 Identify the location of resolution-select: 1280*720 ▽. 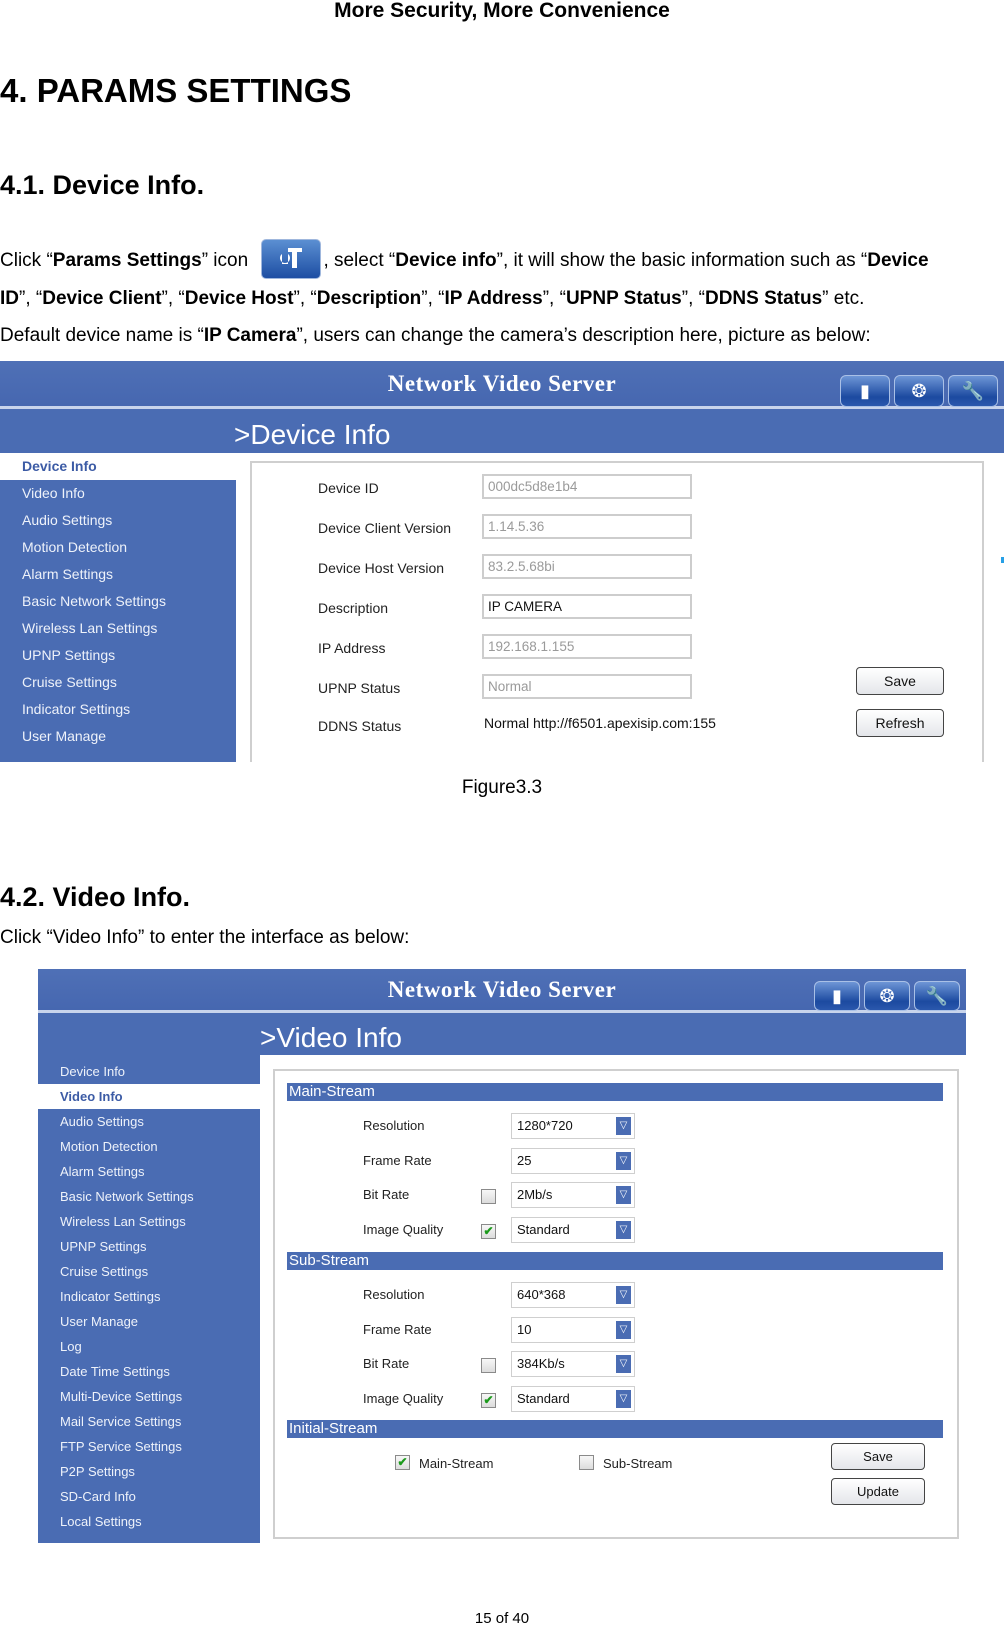
(573, 1126).